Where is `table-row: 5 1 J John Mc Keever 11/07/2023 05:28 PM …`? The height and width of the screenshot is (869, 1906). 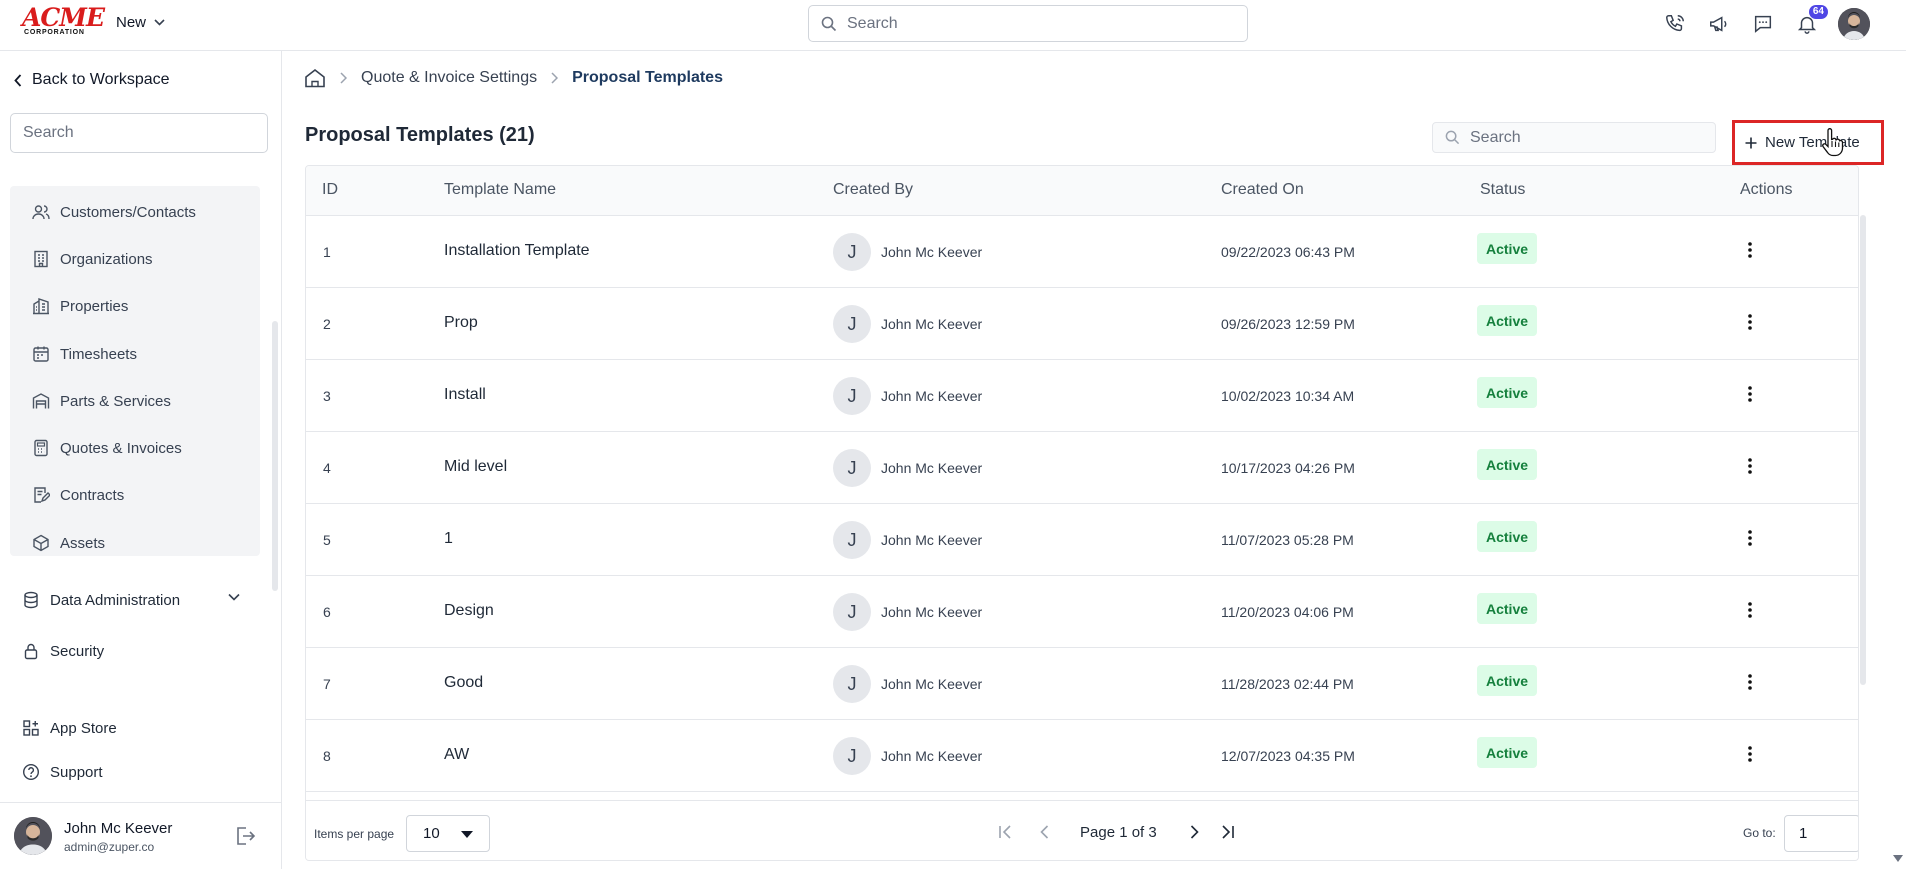 table-row: 5 1 J John Mc Keever 11/07/2023 05:28 PM … is located at coordinates (1082, 540).